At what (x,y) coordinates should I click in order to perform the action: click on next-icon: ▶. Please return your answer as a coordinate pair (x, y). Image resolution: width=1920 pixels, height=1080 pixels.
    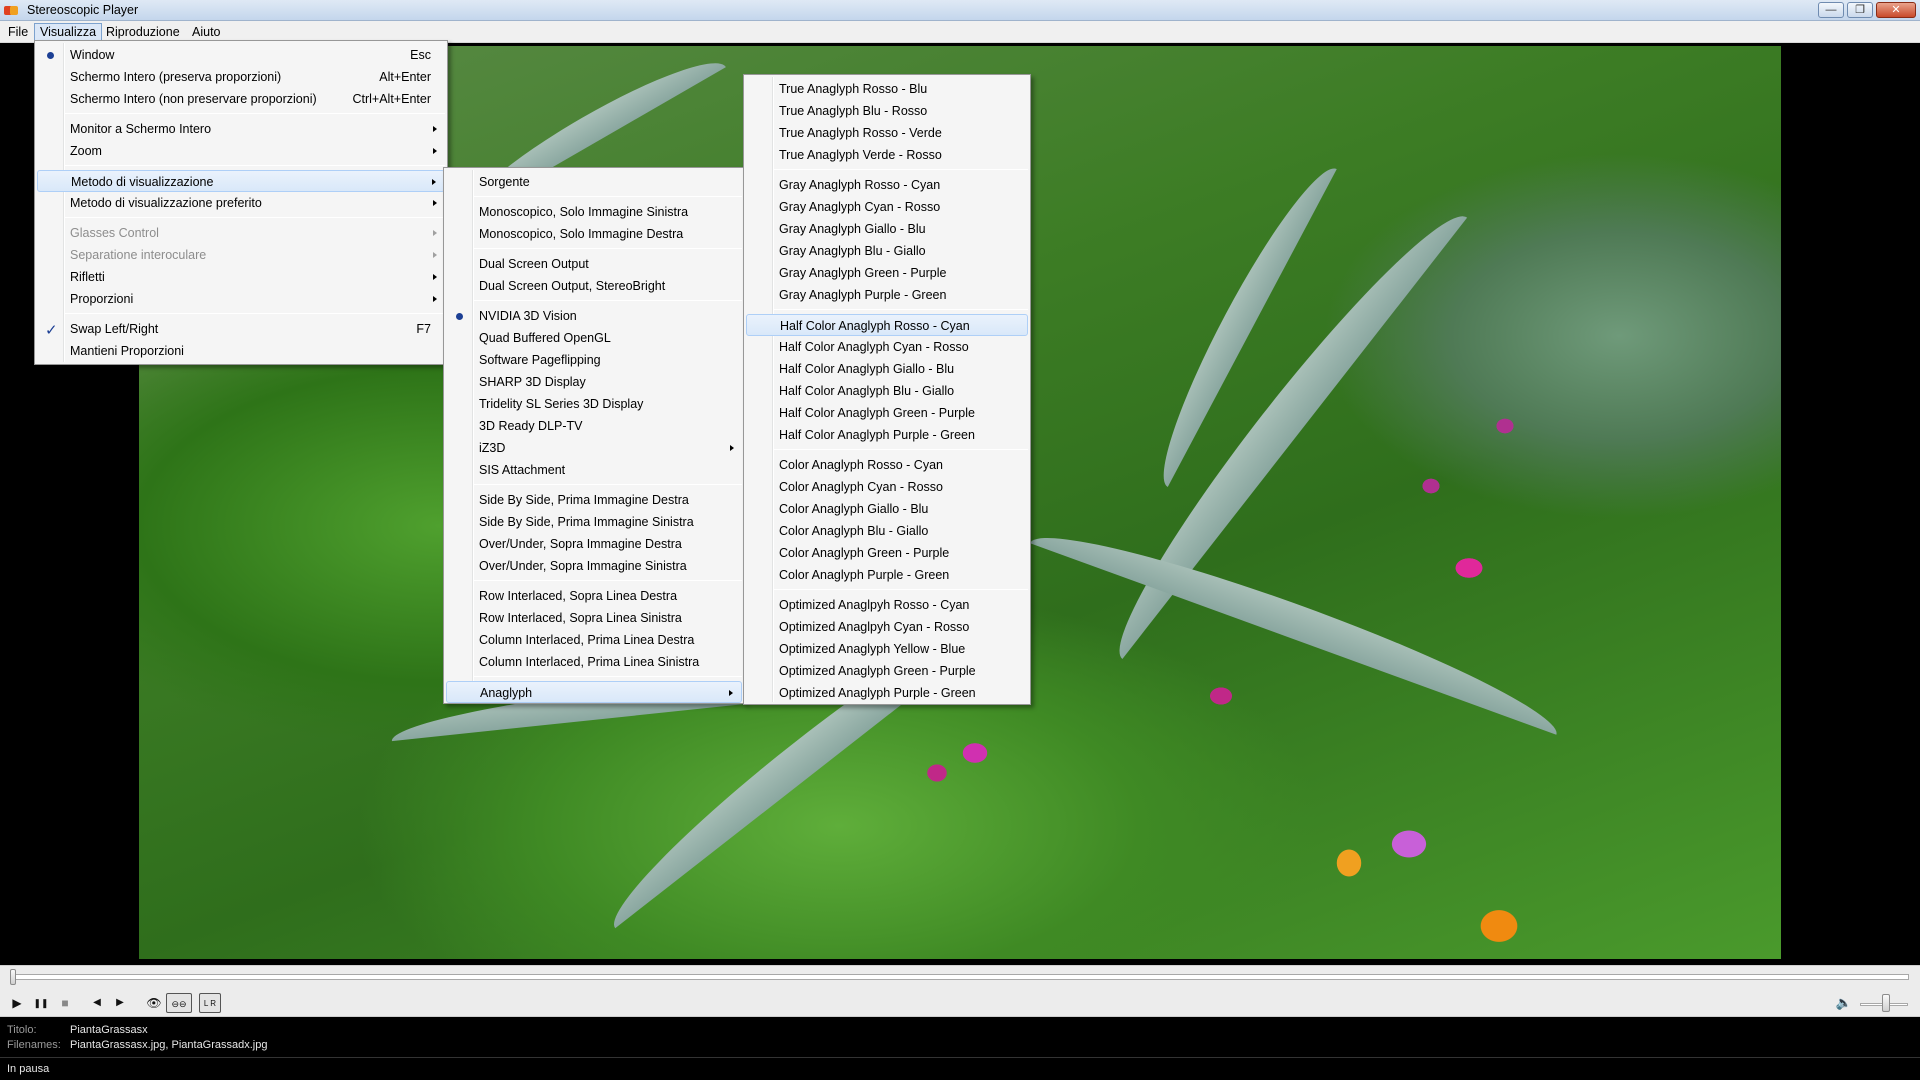
    Looking at the image, I should click on (120, 1003).